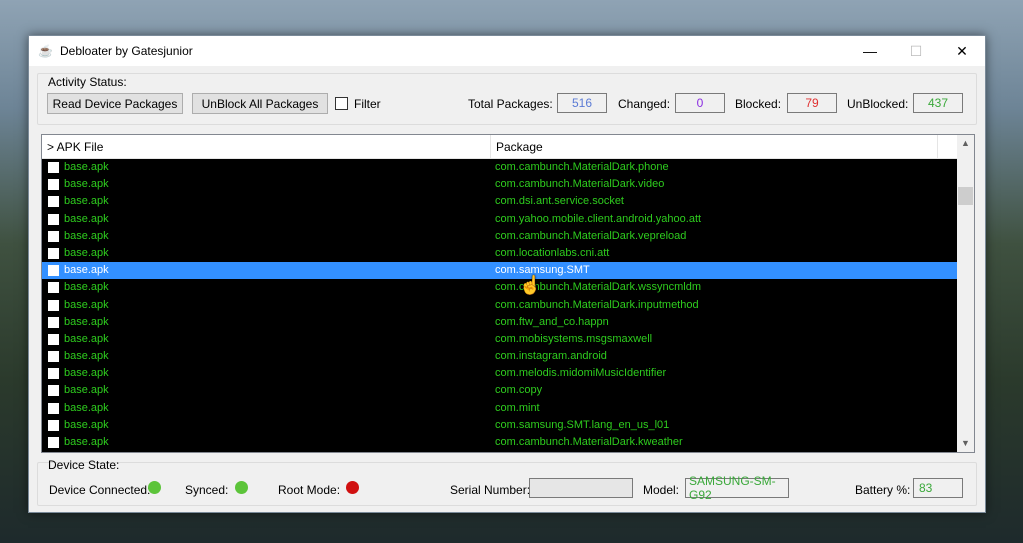 The height and width of the screenshot is (543, 1023). I want to click on table-row: base.apk com.locationlabs.cni.att, so click(499, 253).